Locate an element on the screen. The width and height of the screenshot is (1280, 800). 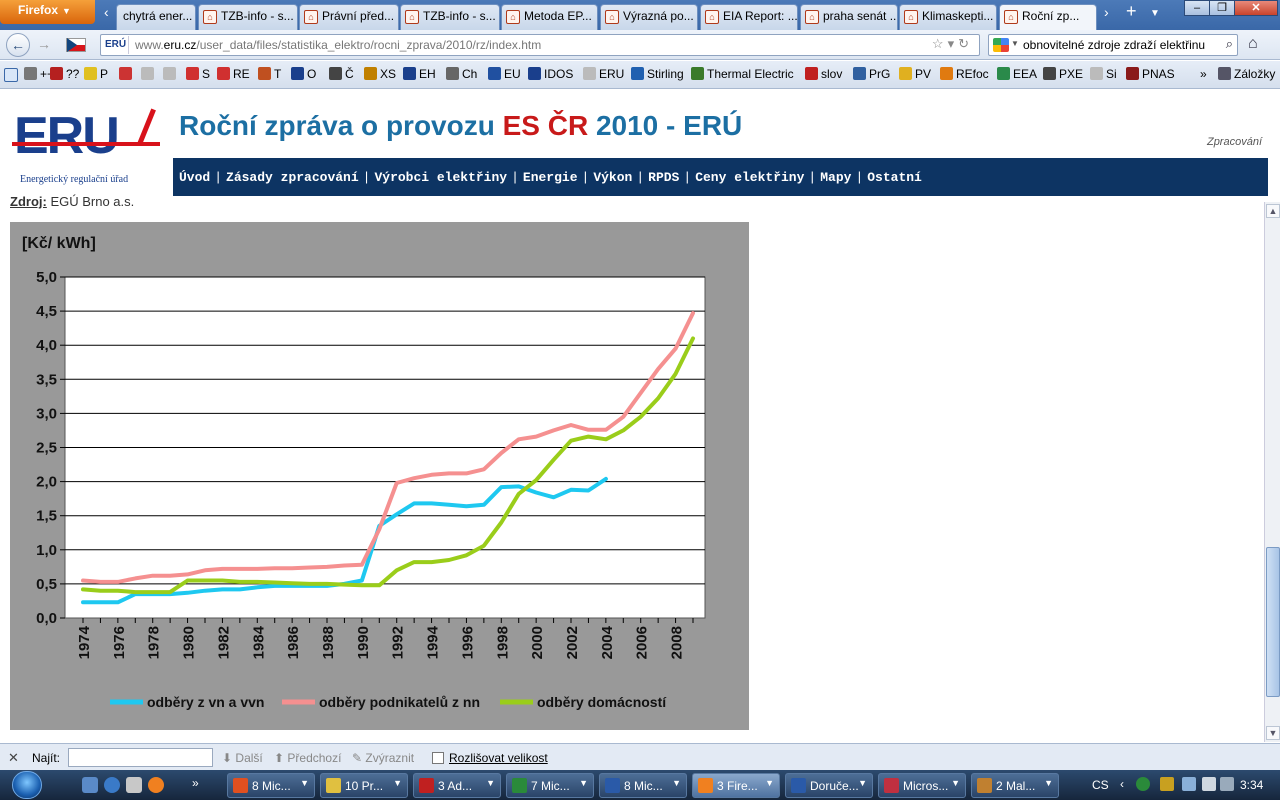
highlight-all-button: ✎ Zvýraznit is located at coordinates (383, 758).